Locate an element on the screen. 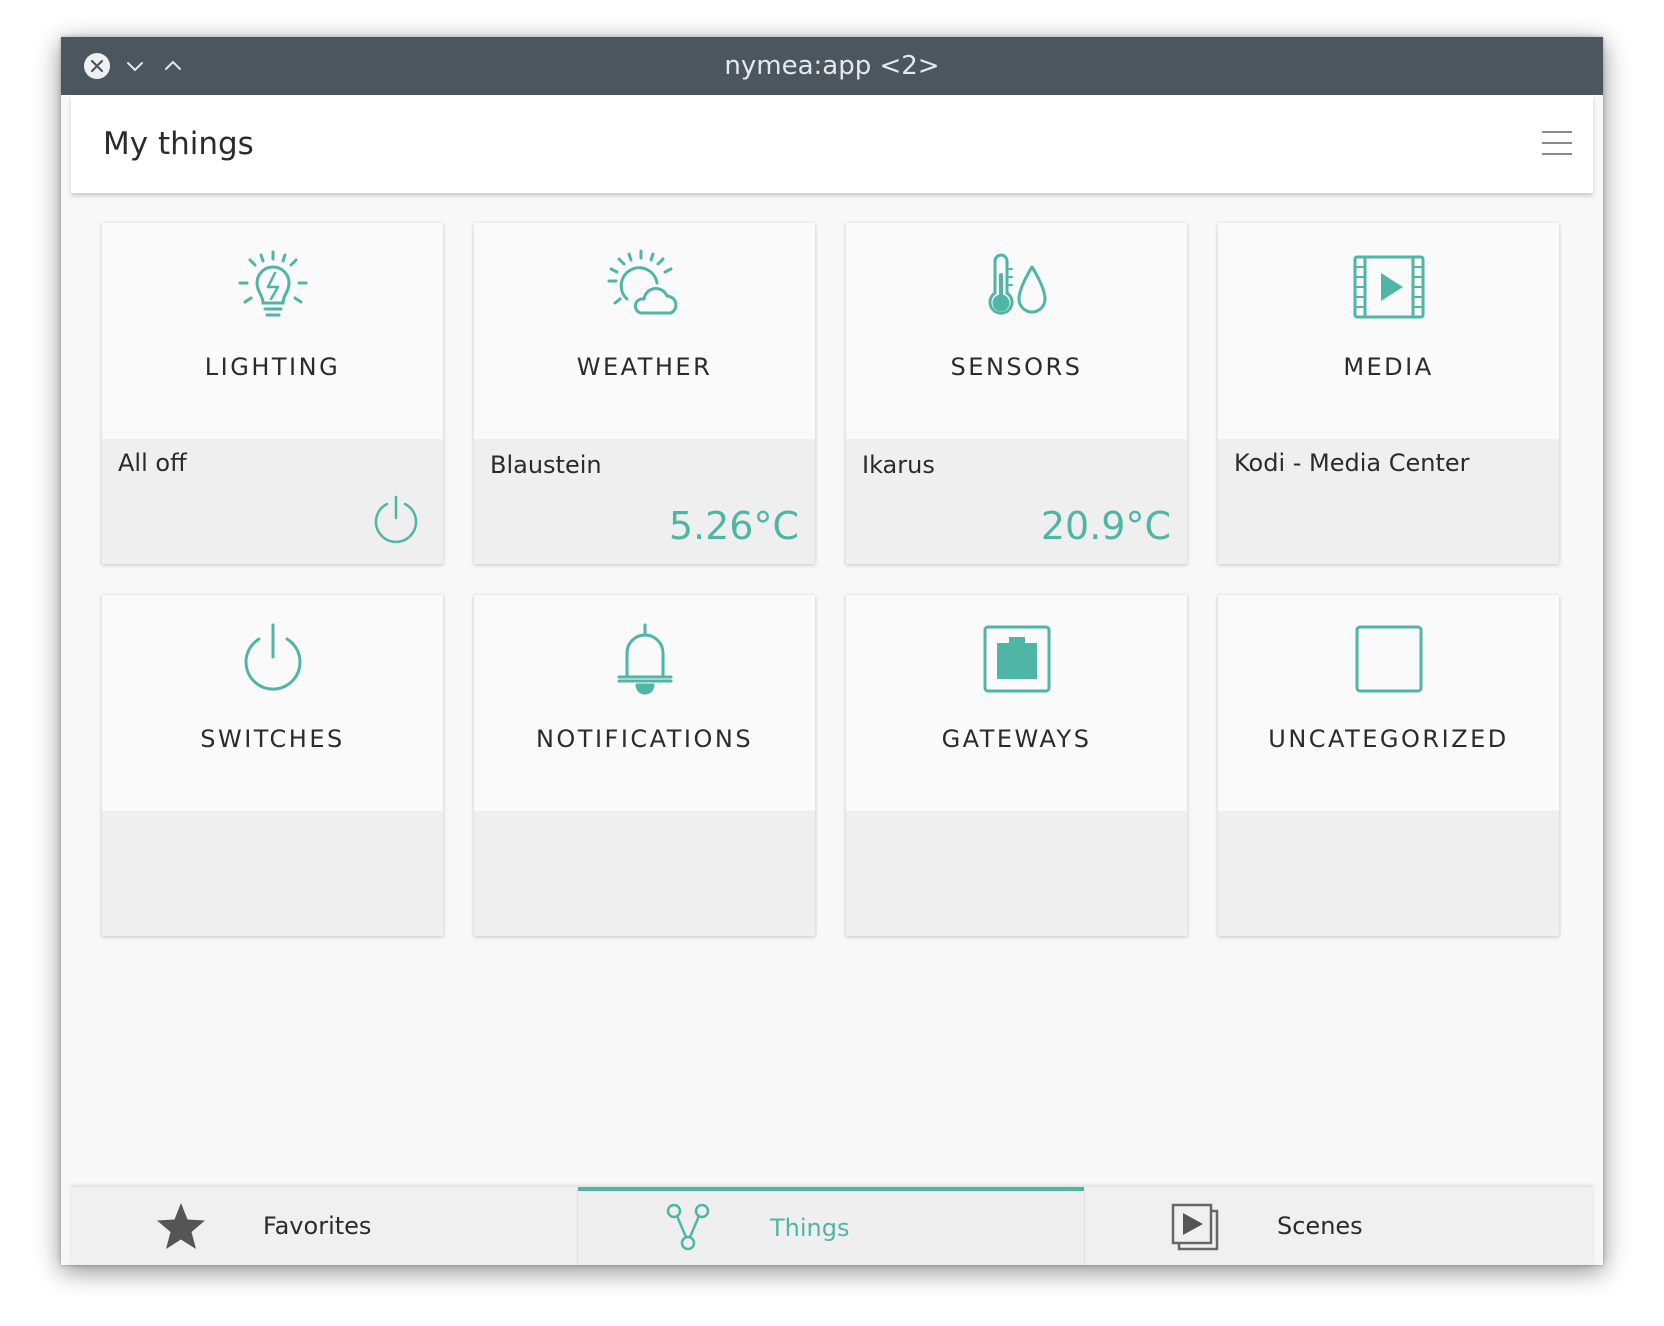 The image size is (1664, 1326). uncategorized-icon is located at coordinates (1388, 659).